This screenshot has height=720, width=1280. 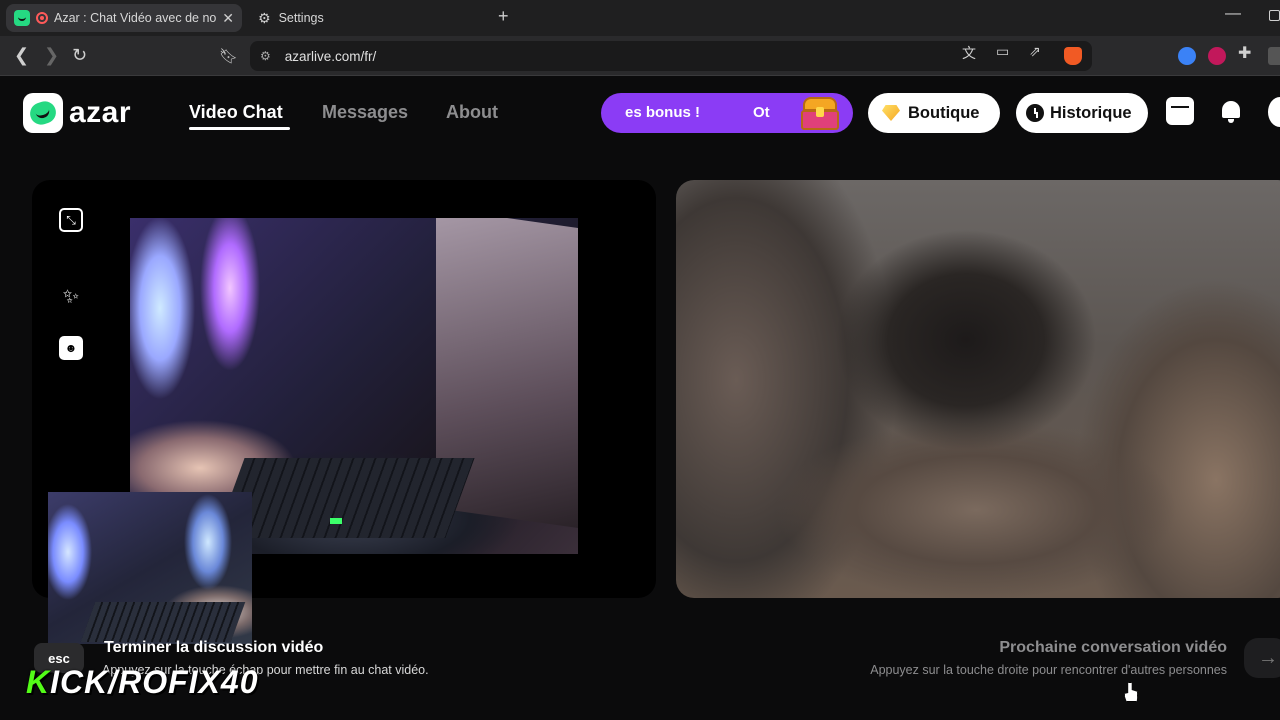 I want to click on share-icon: ⇗, so click(x=1035, y=51).